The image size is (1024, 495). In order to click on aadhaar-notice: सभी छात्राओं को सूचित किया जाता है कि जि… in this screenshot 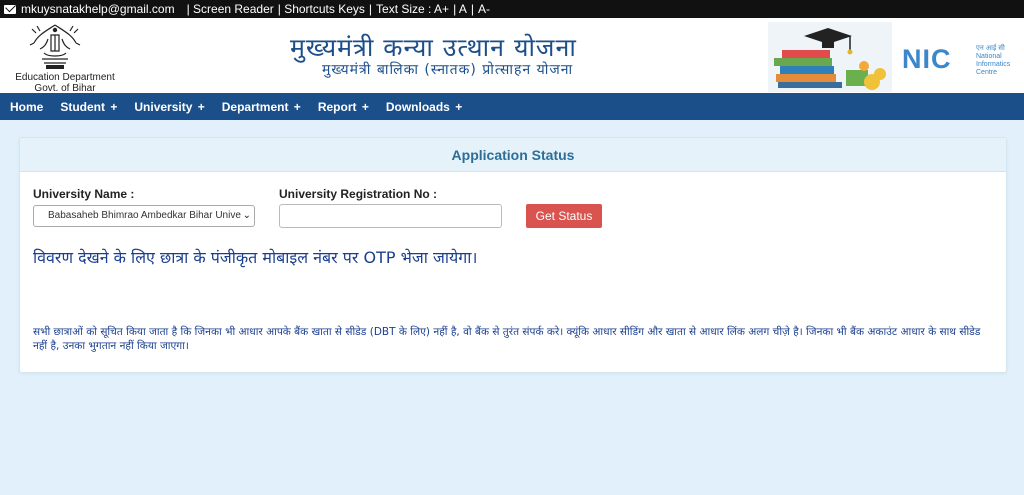, I will do `click(507, 339)`.